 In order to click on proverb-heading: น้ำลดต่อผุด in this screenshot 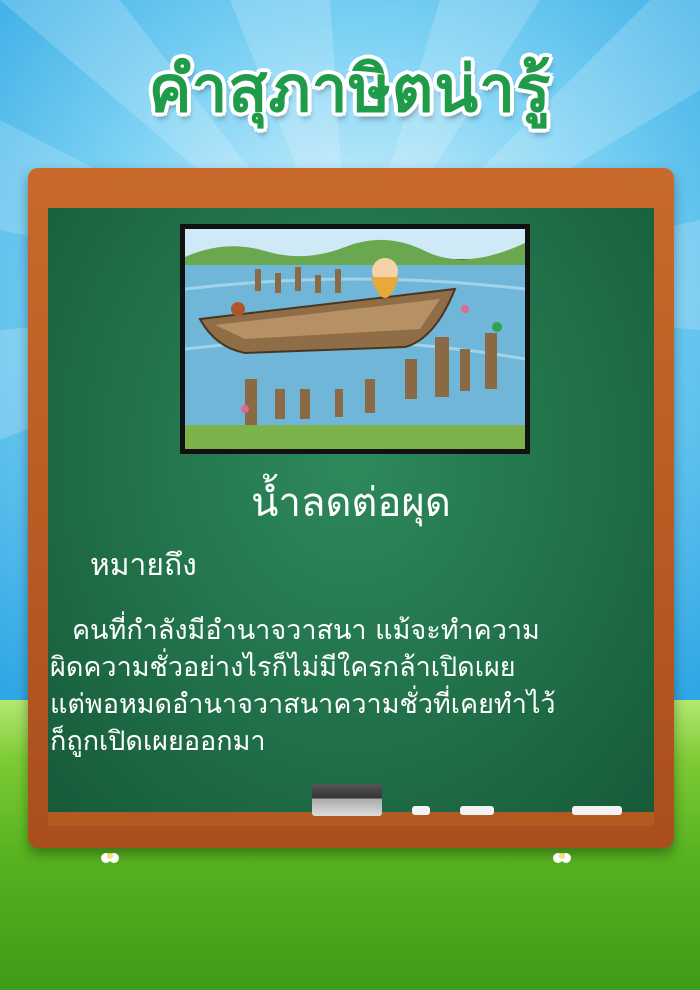, I will do `click(351, 503)`.